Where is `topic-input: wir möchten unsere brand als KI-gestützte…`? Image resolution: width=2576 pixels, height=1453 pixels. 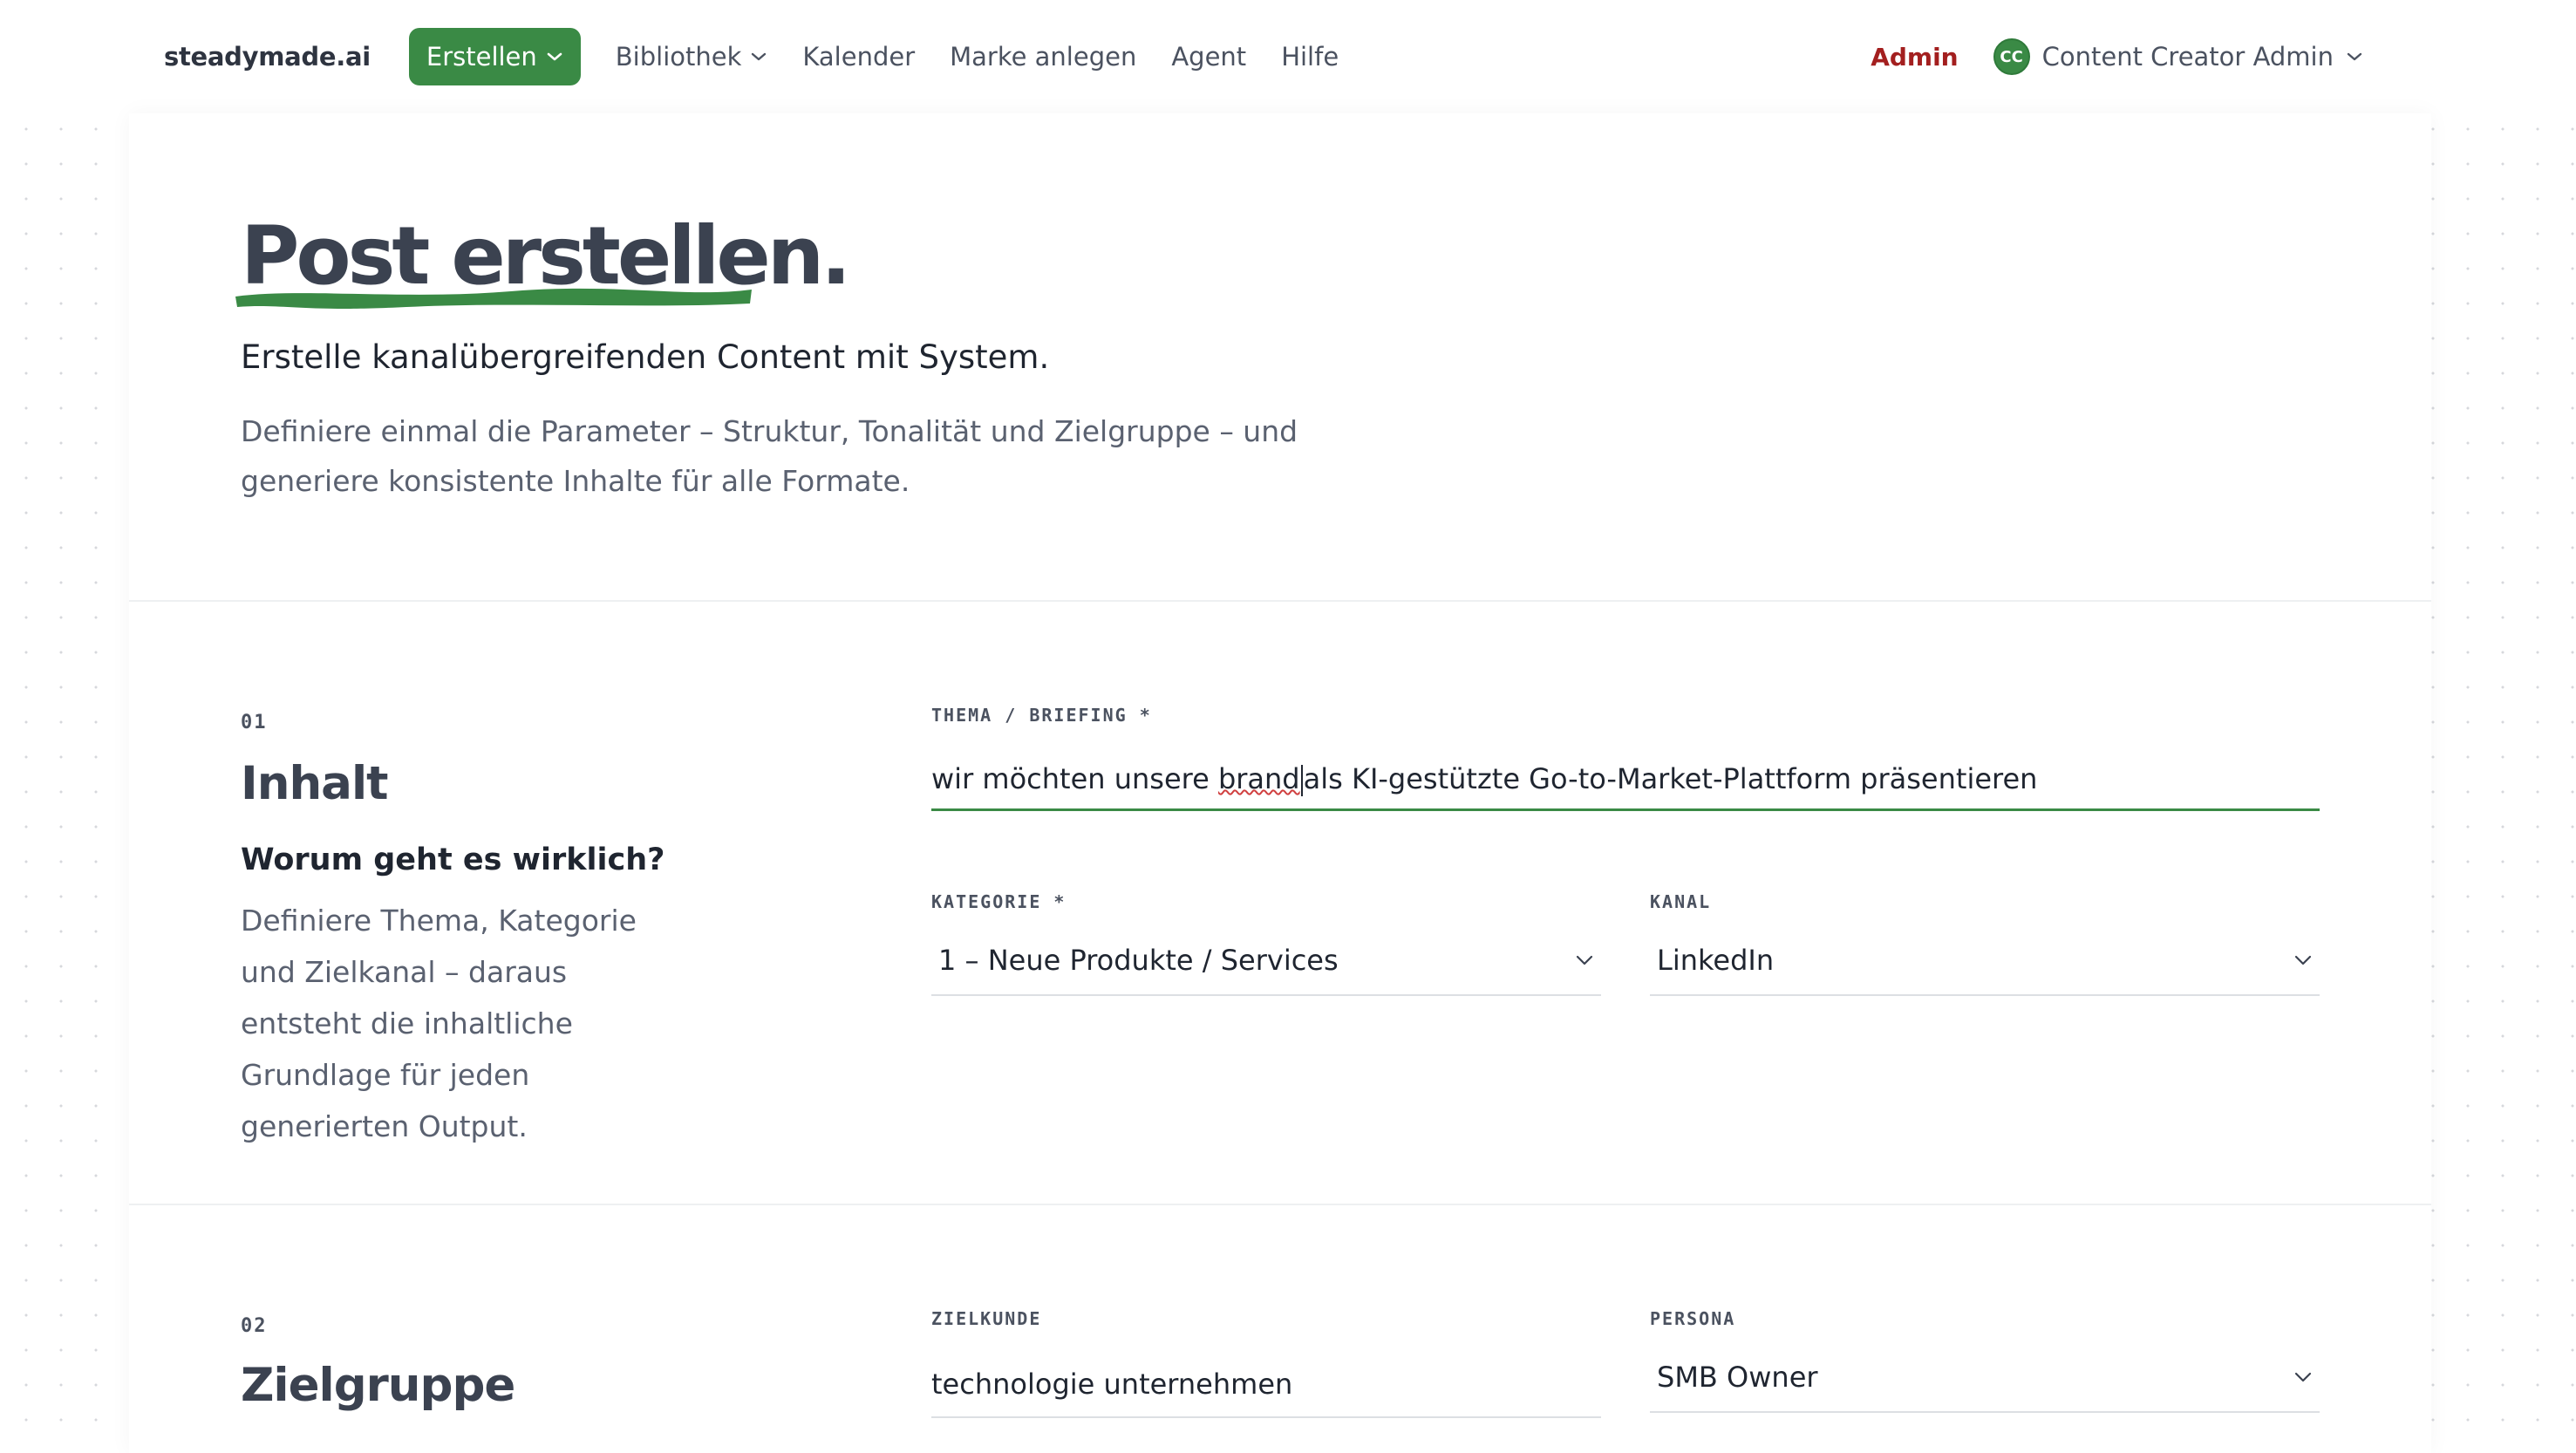 topic-input: wir möchten unsere brand als KI-gestützte… is located at coordinates (1626, 786).